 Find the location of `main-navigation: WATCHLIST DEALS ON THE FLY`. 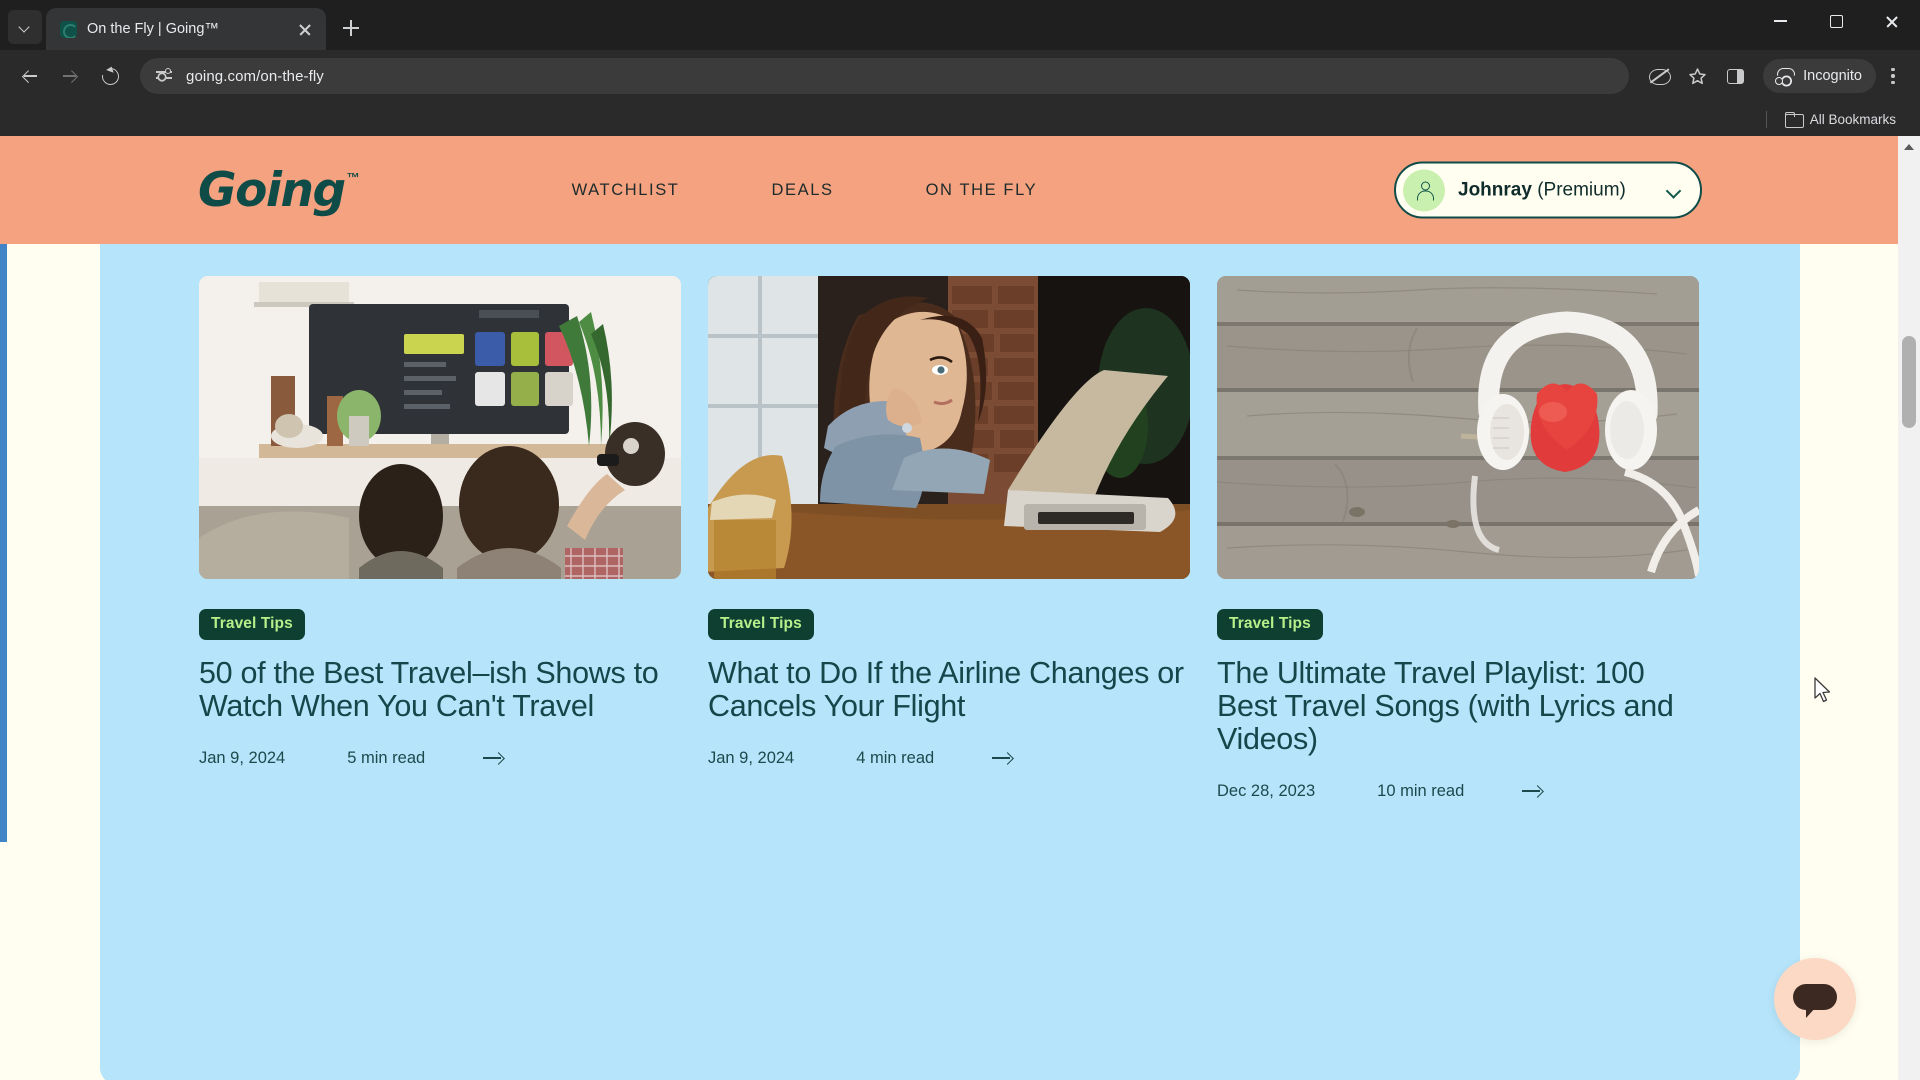

main-navigation: WATCHLIST DEALS ON THE FLY is located at coordinates (805, 190).